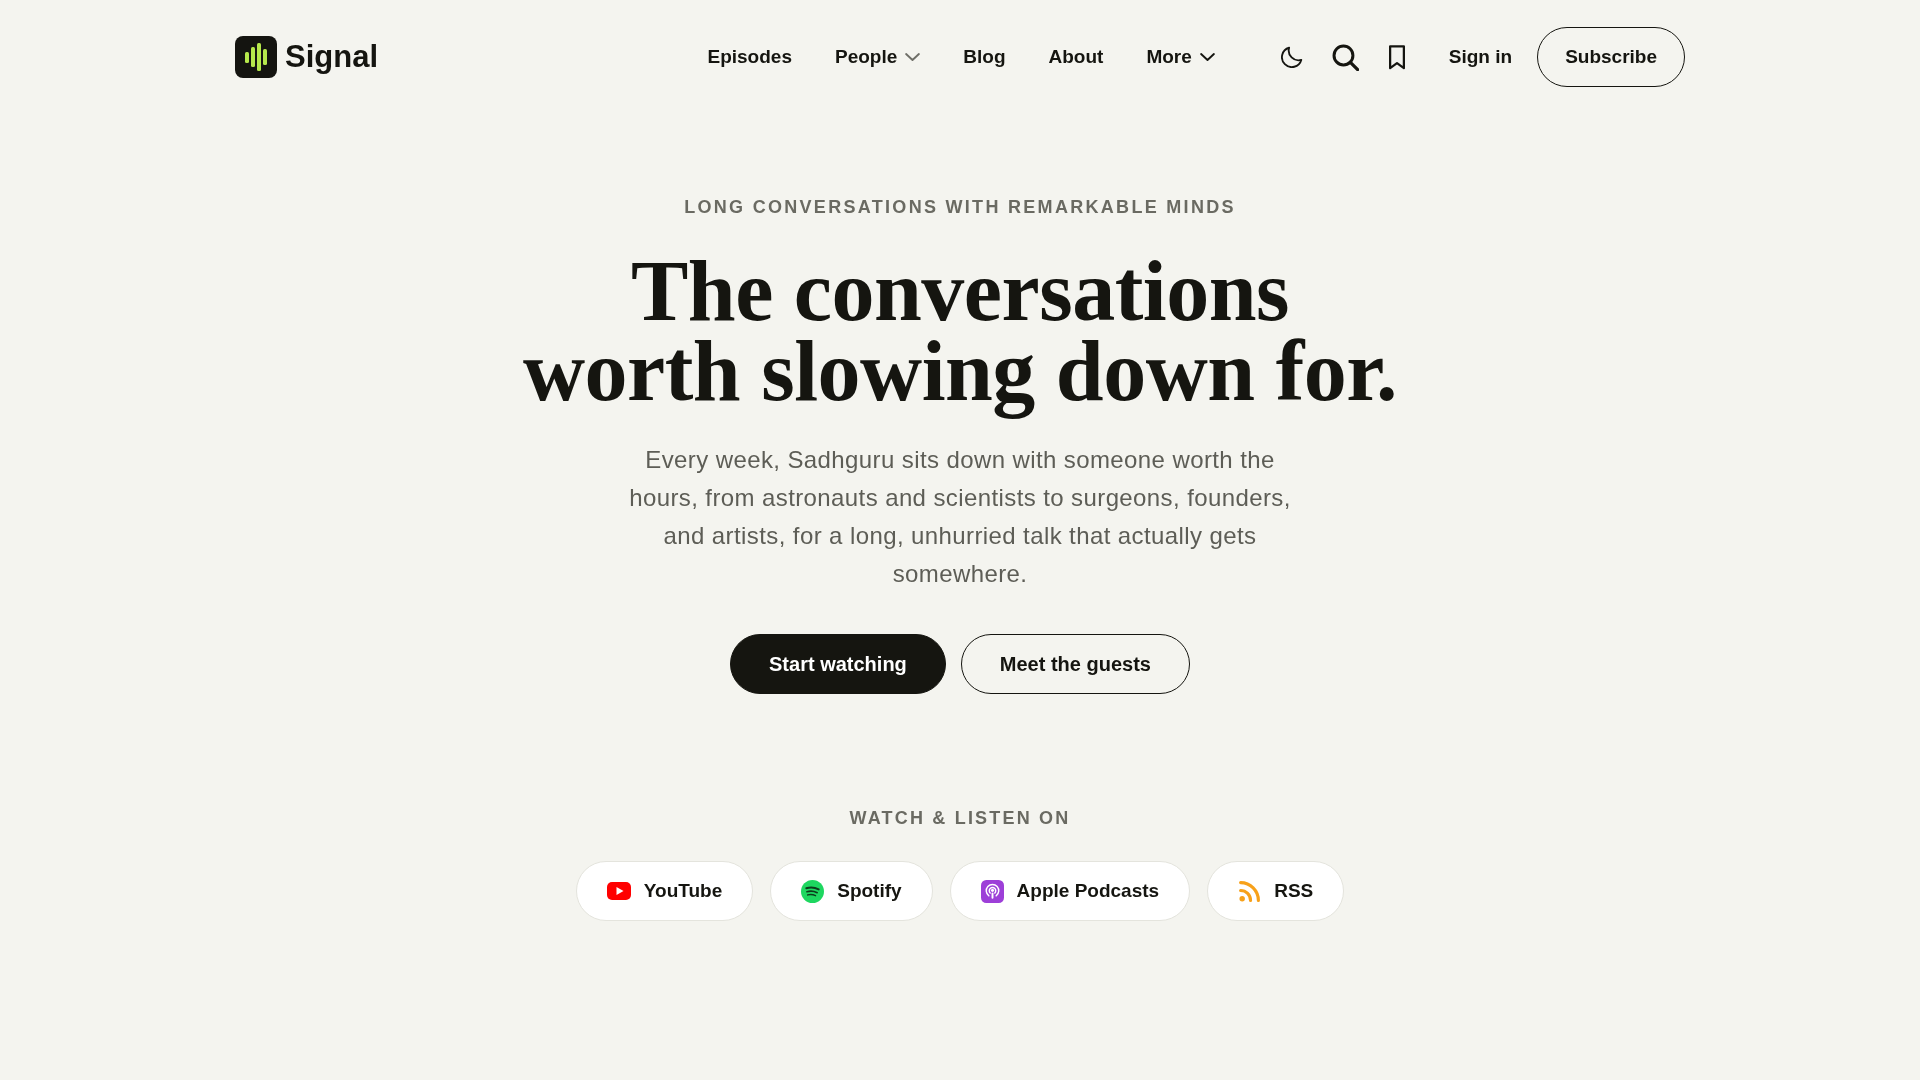 This screenshot has width=1920, height=1080. What do you see at coordinates (960, 207) in the screenshot?
I see `eyebrow-text: LONG CONVERSATIONS WITH REMARKABLE MINDS` at bounding box center [960, 207].